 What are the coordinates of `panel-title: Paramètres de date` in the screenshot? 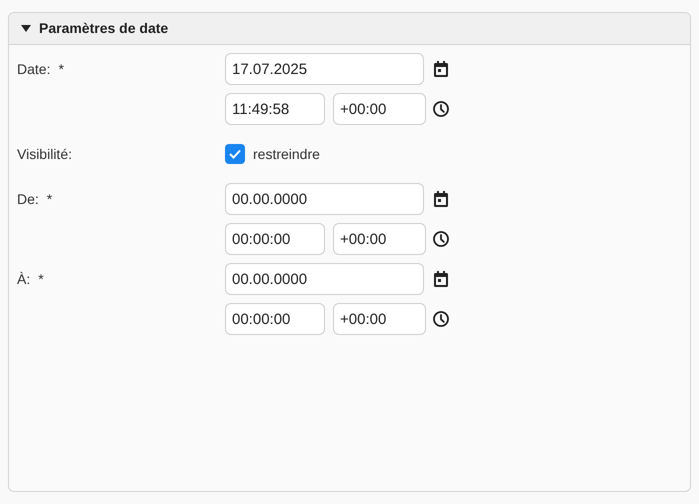 It's located at (103, 28).